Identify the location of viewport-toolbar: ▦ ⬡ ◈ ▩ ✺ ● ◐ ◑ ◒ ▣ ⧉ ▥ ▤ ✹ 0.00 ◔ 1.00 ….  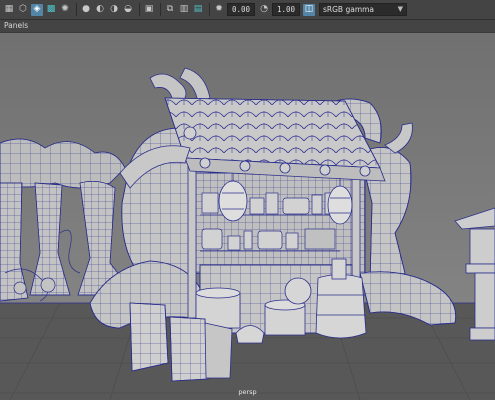
(247, 10).